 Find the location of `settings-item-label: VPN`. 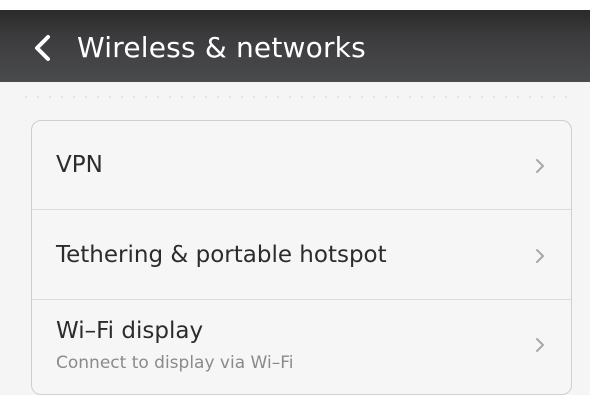

settings-item-label: VPN is located at coordinates (79, 165).